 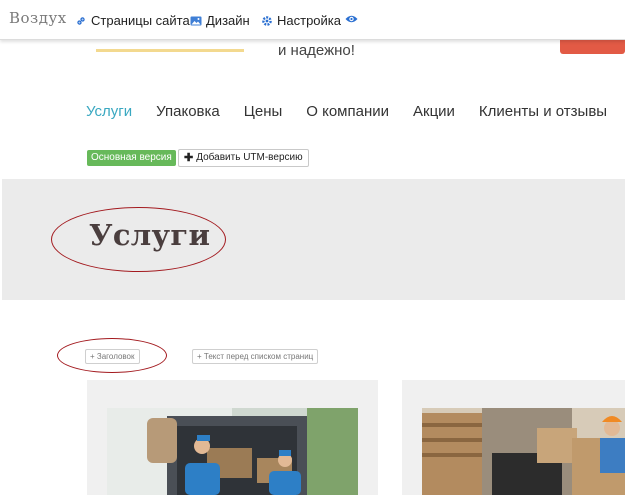 I want to click on site-pages-button: Страницы сайта, so click(x=132, y=20).